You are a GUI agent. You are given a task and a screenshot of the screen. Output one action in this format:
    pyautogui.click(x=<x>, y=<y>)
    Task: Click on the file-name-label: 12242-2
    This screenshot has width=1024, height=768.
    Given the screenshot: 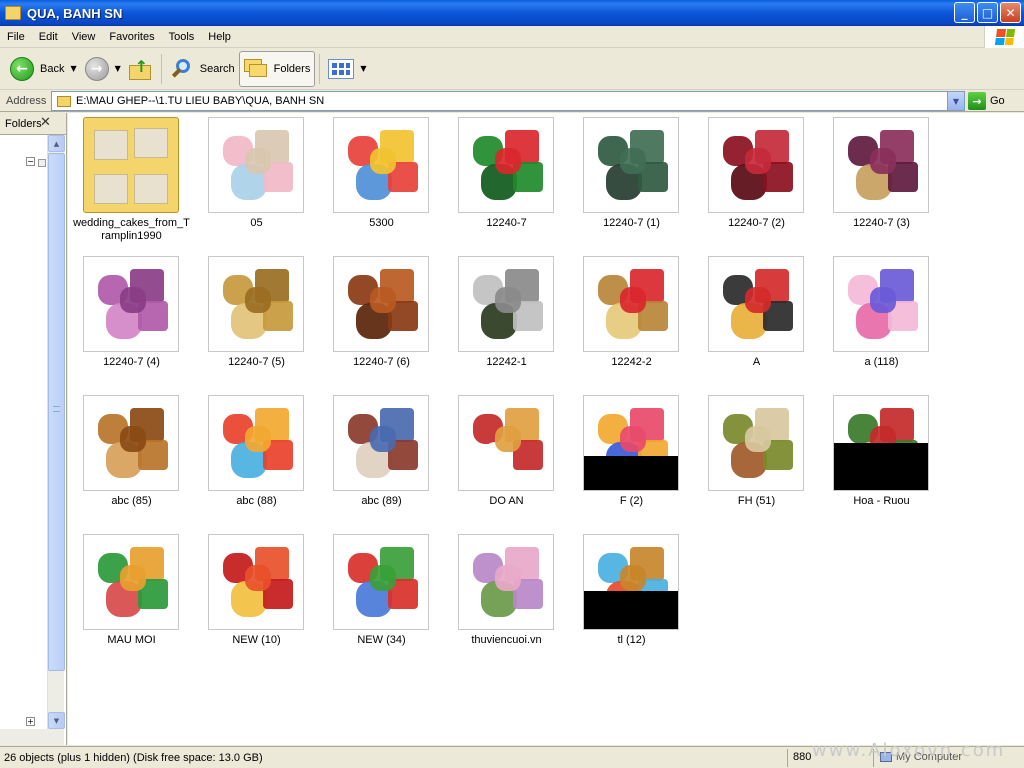 What is the action you would take?
    pyautogui.click(x=631, y=362)
    